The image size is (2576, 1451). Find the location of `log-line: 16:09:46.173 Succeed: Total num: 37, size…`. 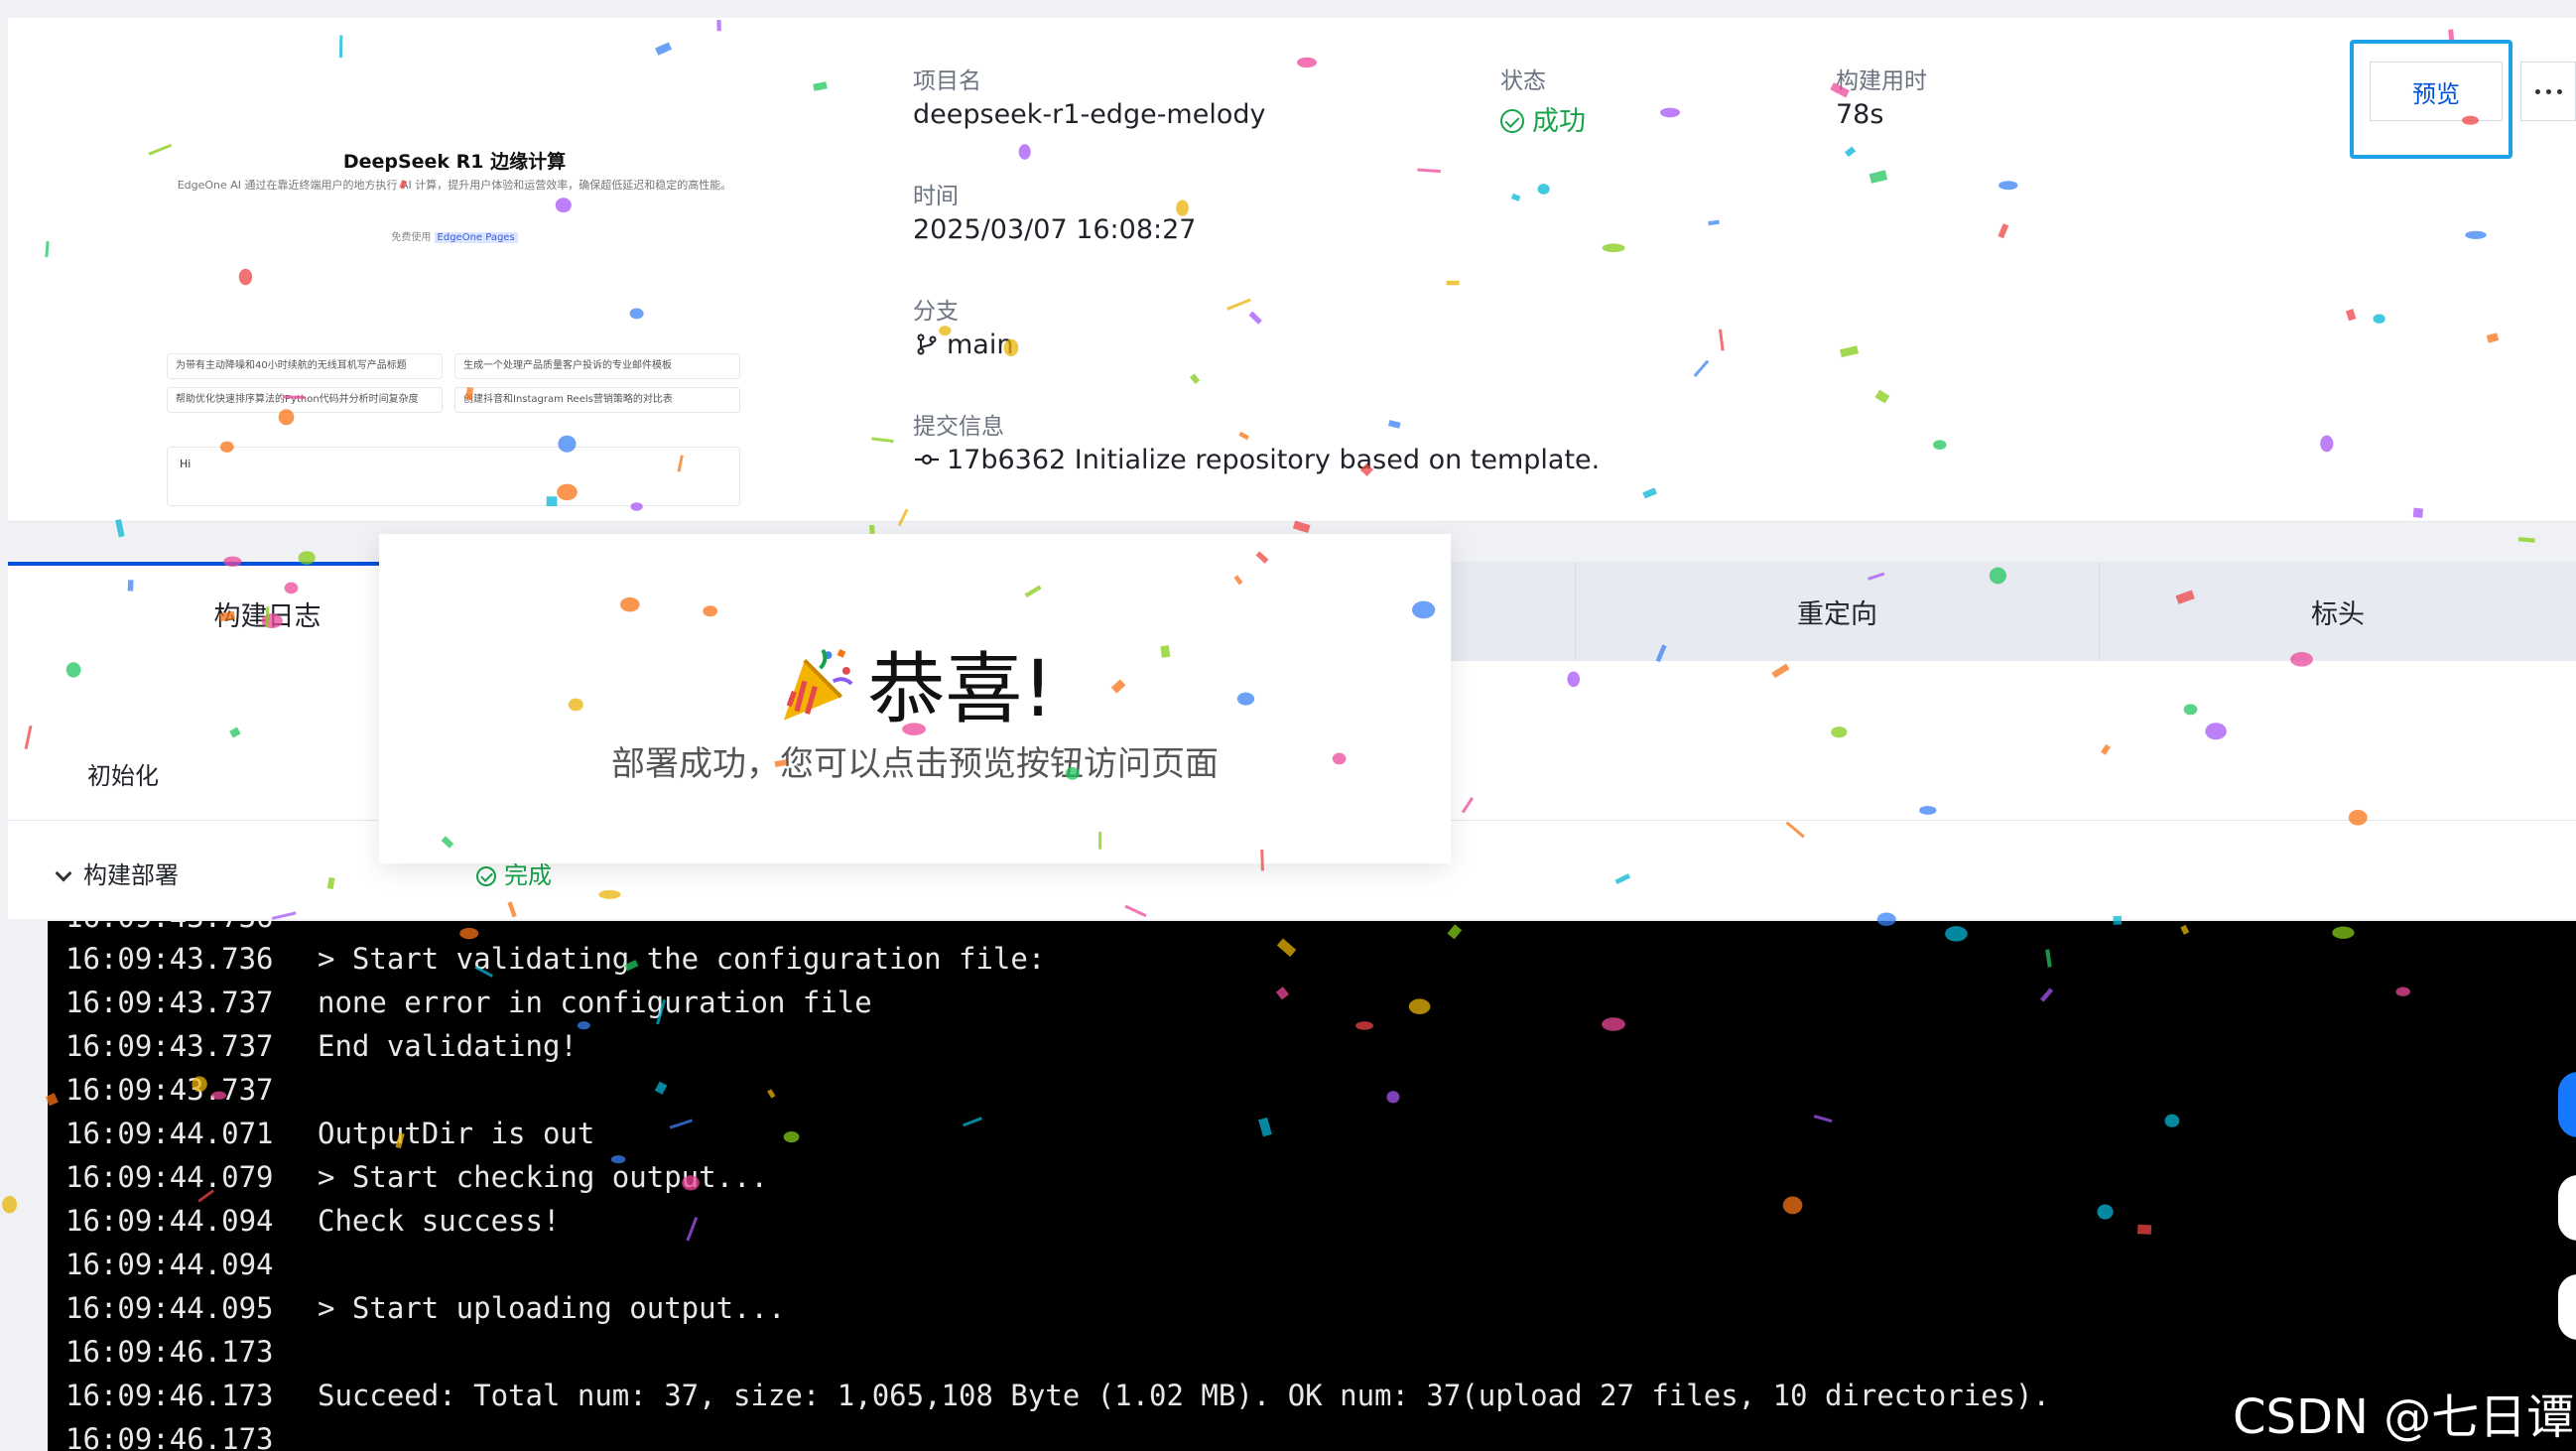

log-line: 16:09:46.173 Succeed: Total num: 37, size… is located at coordinates (1057, 1395).